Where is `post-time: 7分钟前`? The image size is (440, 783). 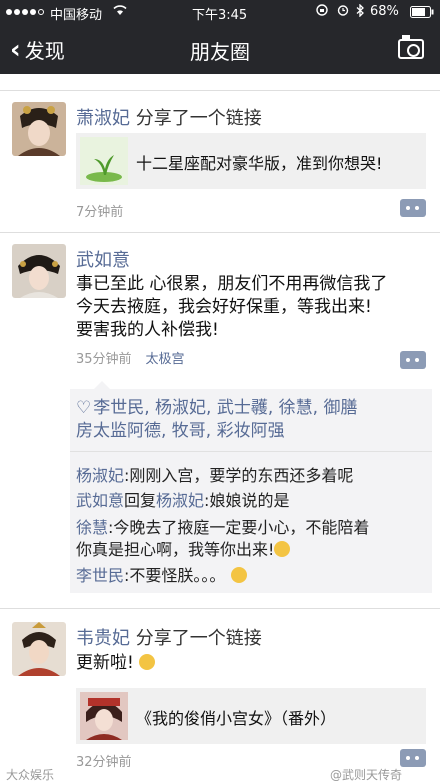 post-time: 7分钟前 is located at coordinates (100, 212).